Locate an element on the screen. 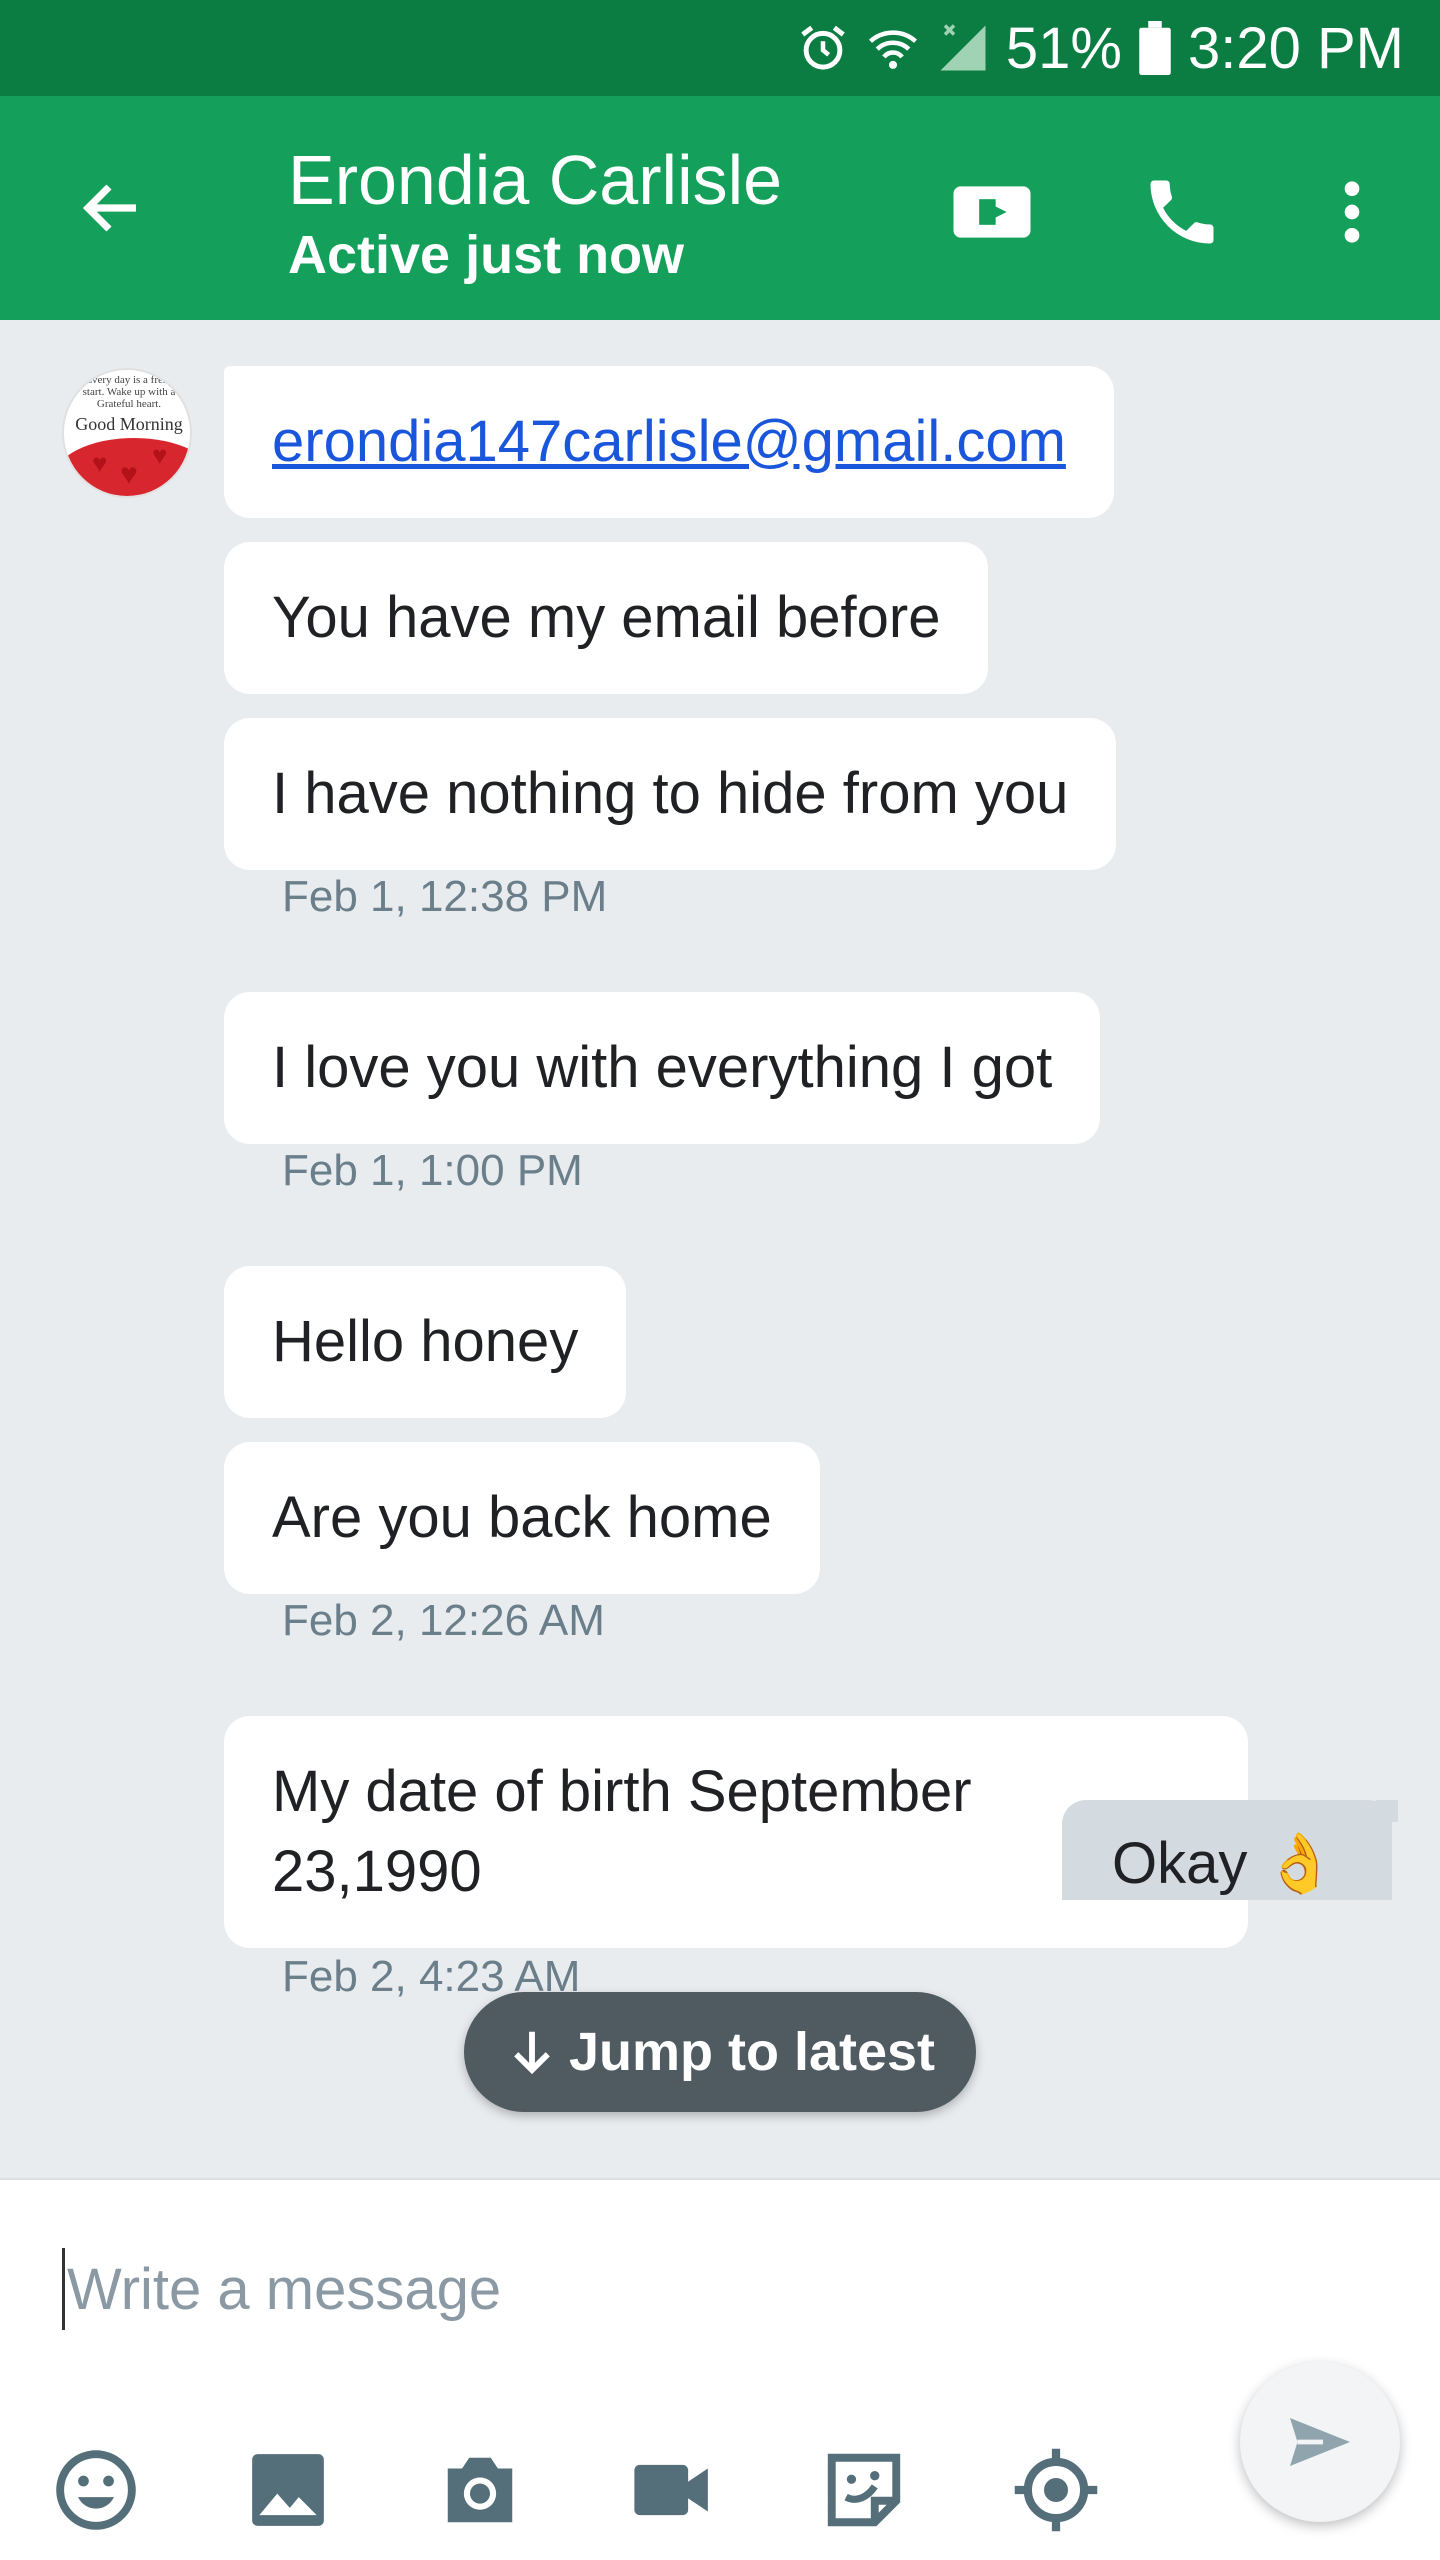  message-text: My date of birth September is located at coordinates (622, 1791).